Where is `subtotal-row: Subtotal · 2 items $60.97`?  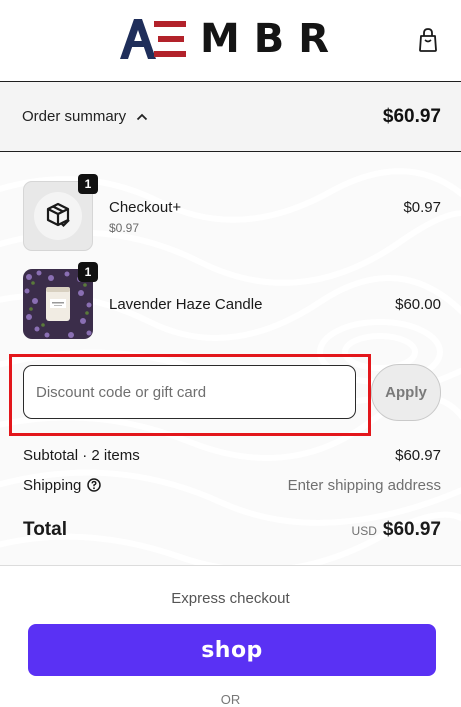
subtotal-row: Subtotal · 2 items $60.97 is located at coordinates (232, 455).